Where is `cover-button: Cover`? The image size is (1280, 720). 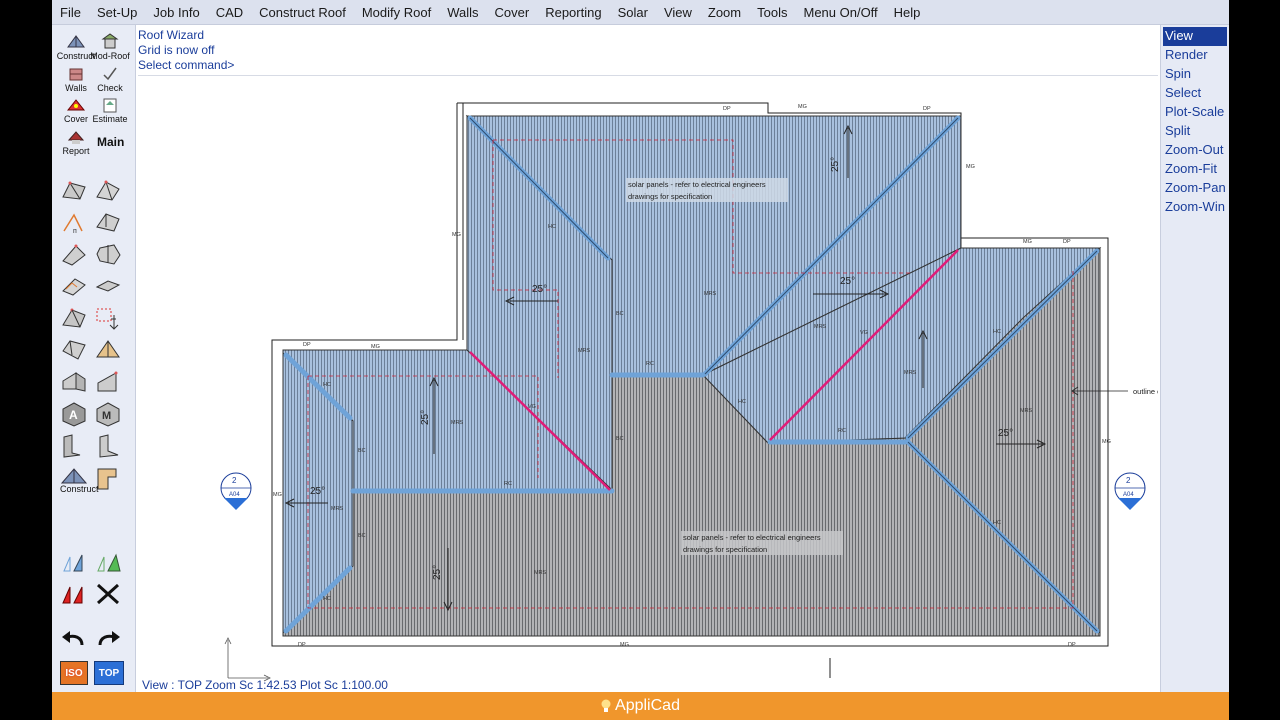
cover-button: Cover is located at coordinates (76, 109).